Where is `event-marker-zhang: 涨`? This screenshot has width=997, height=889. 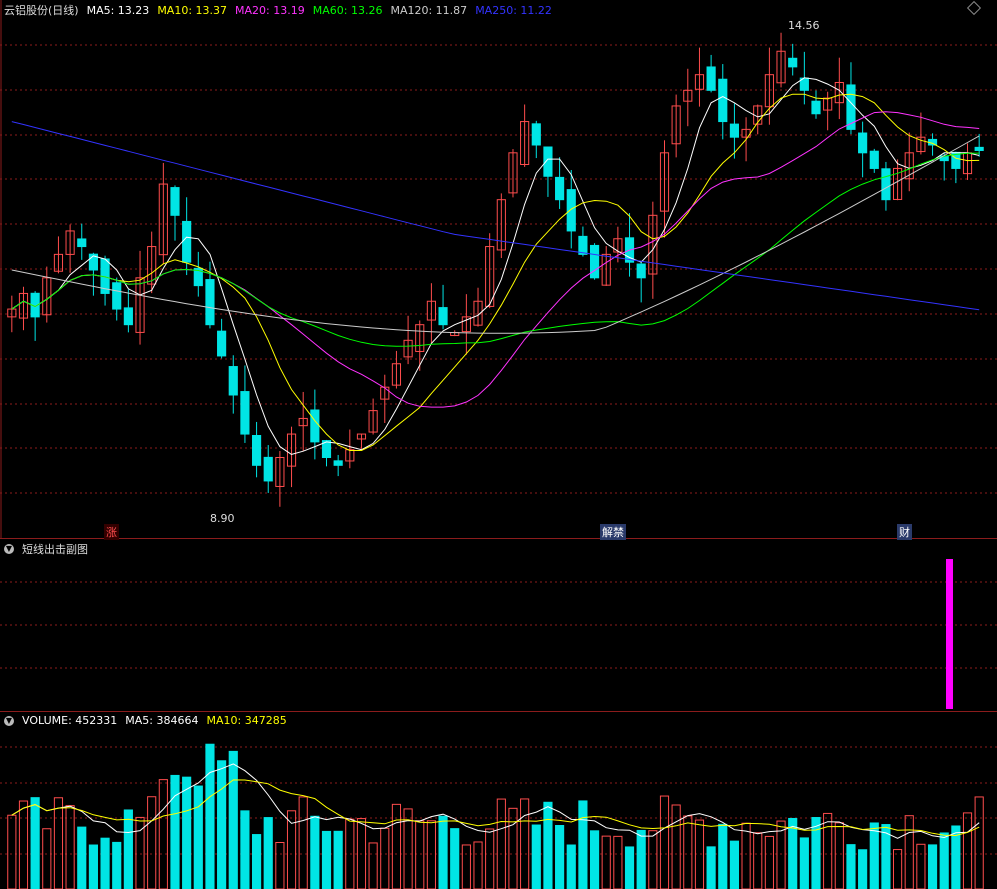 event-marker-zhang: 涨 is located at coordinates (111, 532).